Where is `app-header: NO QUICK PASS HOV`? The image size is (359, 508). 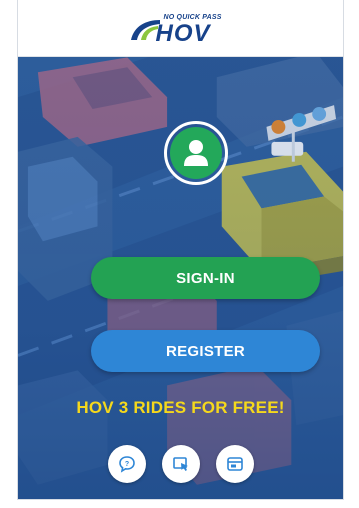
app-header: NO QUICK PASS HOV is located at coordinates (180, 28).